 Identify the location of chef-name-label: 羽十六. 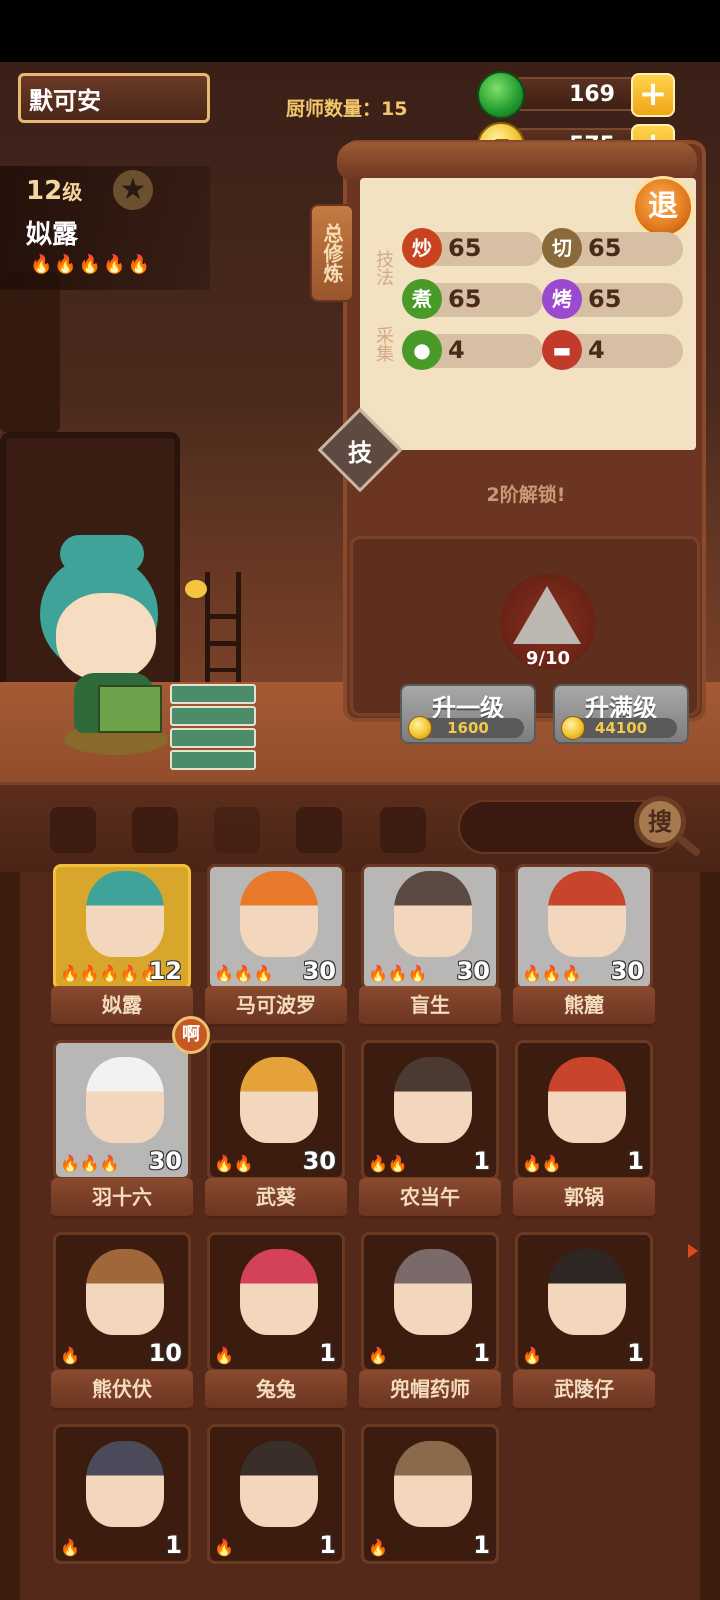
(122, 1198).